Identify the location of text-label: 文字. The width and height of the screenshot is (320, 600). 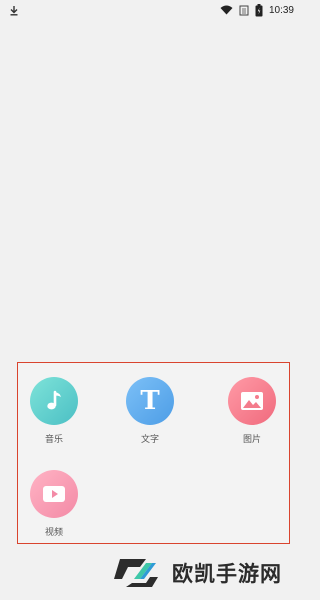
(149, 440).